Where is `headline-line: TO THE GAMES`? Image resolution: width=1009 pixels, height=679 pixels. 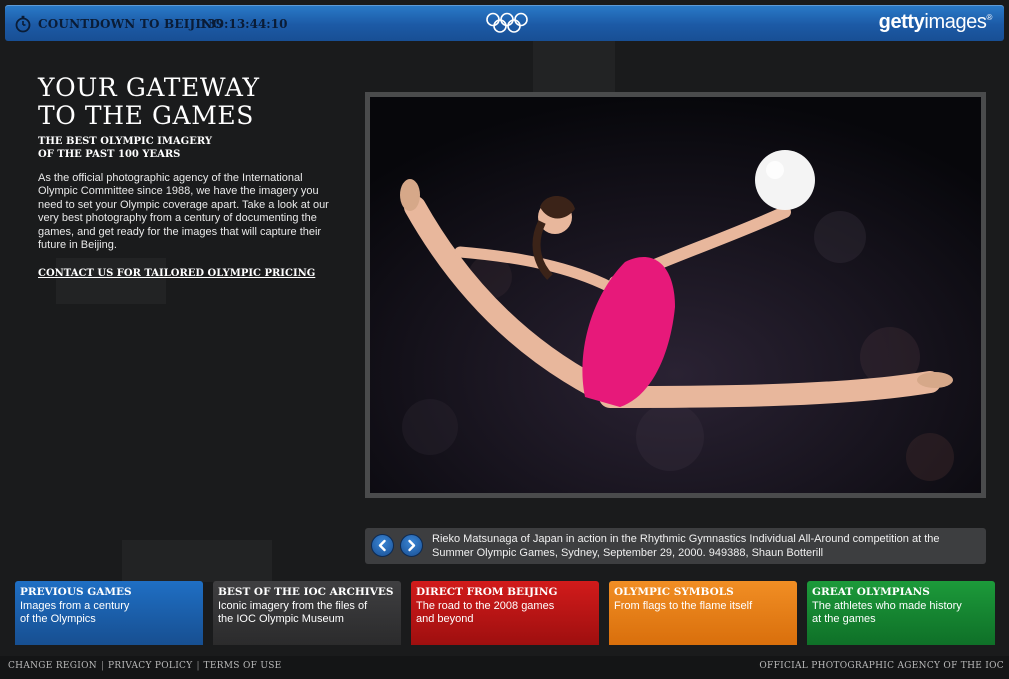
headline-line: TO THE GAMES is located at coordinates (146, 115).